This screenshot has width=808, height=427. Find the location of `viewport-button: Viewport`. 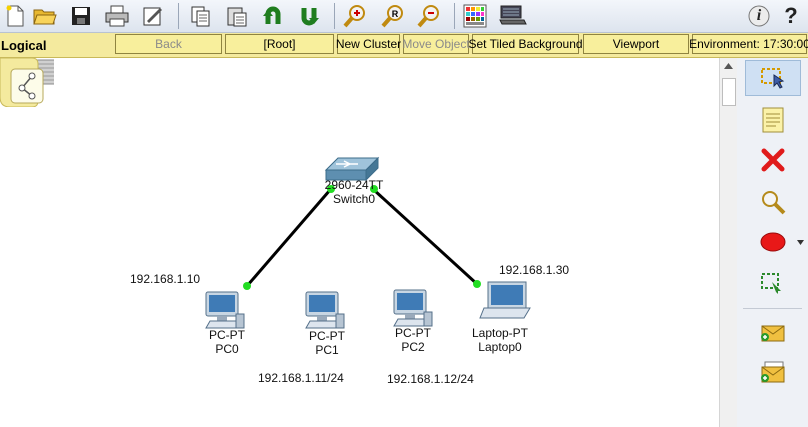

viewport-button: Viewport is located at coordinates (636, 44).